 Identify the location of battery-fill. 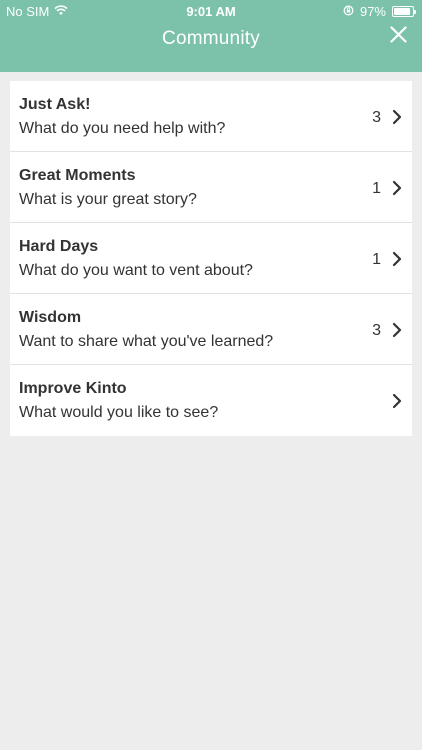
(402, 11).